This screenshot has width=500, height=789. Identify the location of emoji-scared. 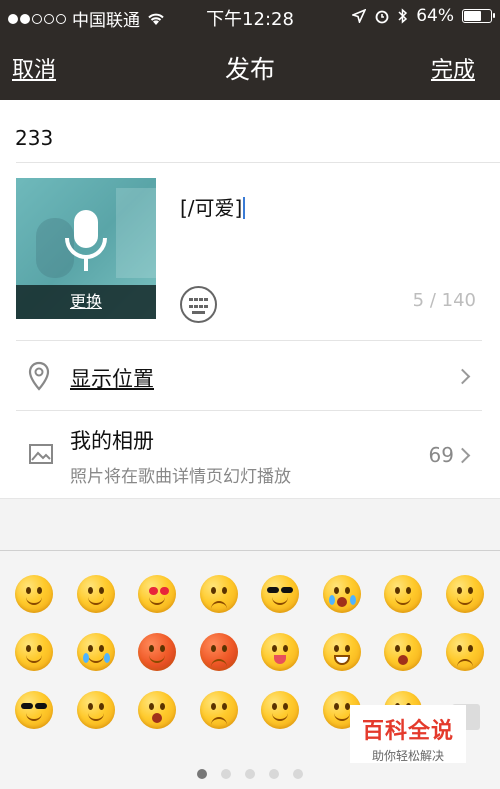
(157, 710).